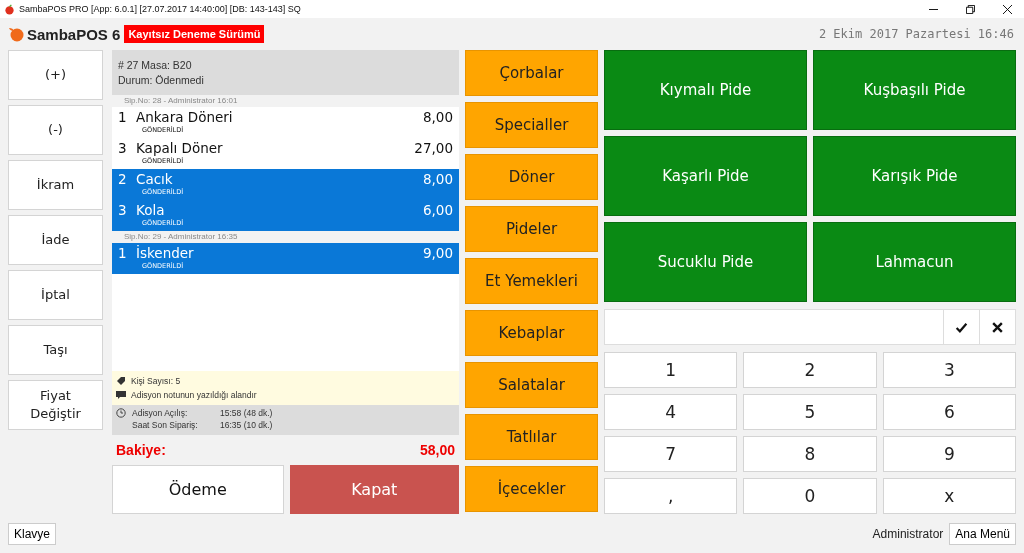  I want to click on product-button: Sucuklu Pide, so click(705, 262).